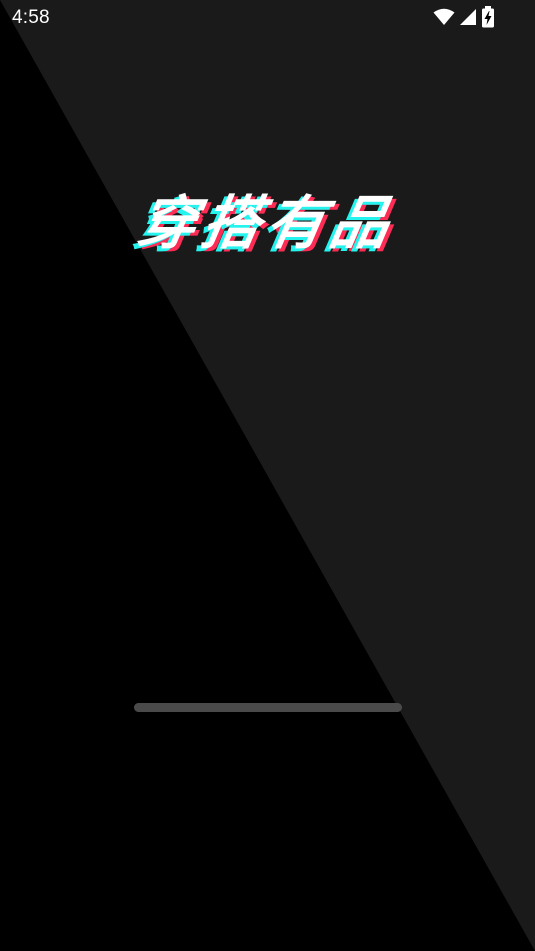 The height and width of the screenshot is (951, 535). What do you see at coordinates (31, 17) in the screenshot?
I see `status-time: 4:58` at bounding box center [31, 17].